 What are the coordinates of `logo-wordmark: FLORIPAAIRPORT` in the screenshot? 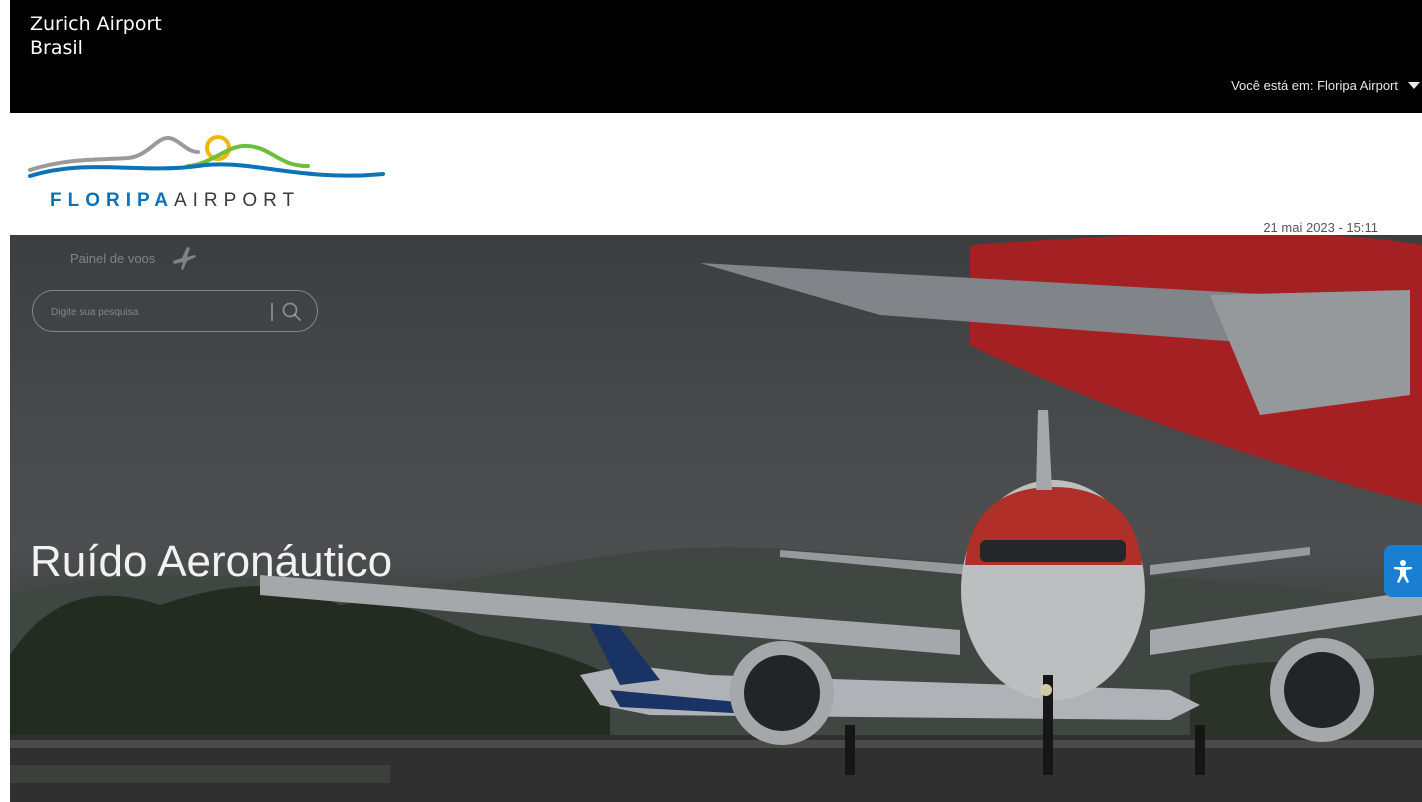 It's located at (175, 201).